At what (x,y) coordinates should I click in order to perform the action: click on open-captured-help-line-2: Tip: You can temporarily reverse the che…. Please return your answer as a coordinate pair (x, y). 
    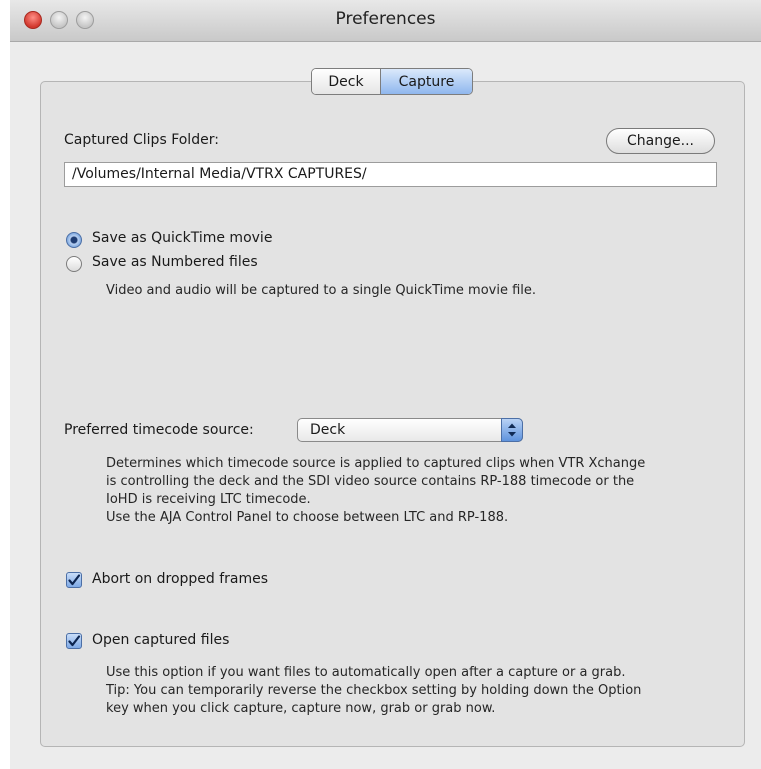
    Looking at the image, I should click on (374, 690).